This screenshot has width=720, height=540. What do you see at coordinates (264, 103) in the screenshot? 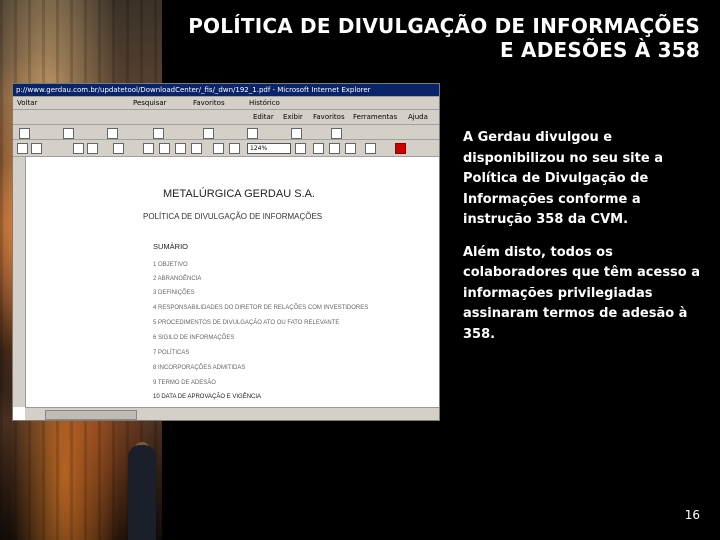
I see `history-button: Histórico` at bounding box center [264, 103].